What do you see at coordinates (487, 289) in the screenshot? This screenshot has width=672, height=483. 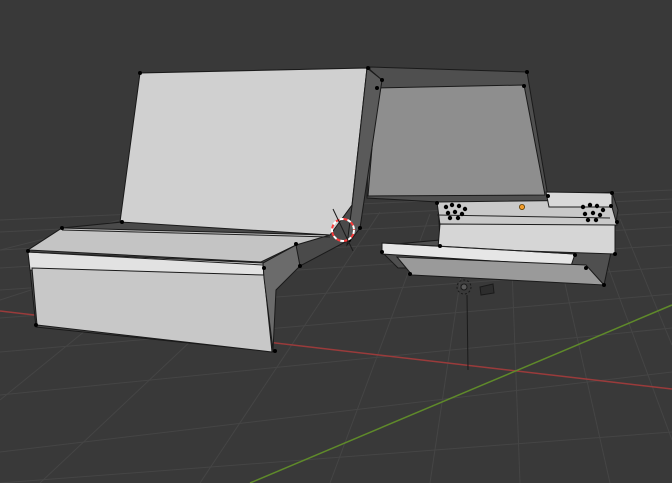 I see `camera-object-icon` at bounding box center [487, 289].